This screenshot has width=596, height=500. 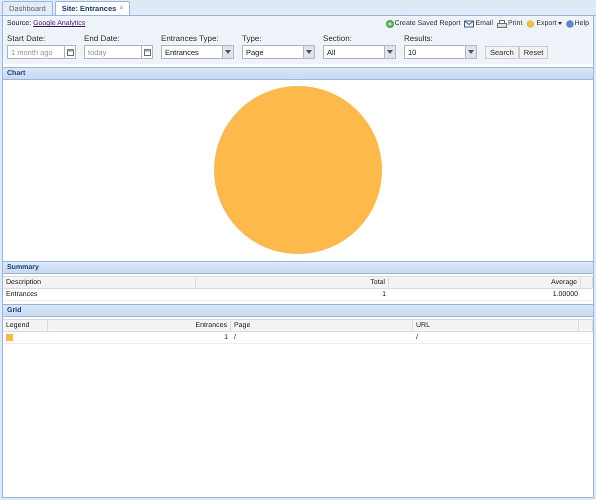 What do you see at coordinates (252, 38) in the screenshot?
I see `field-label: Type:` at bounding box center [252, 38].